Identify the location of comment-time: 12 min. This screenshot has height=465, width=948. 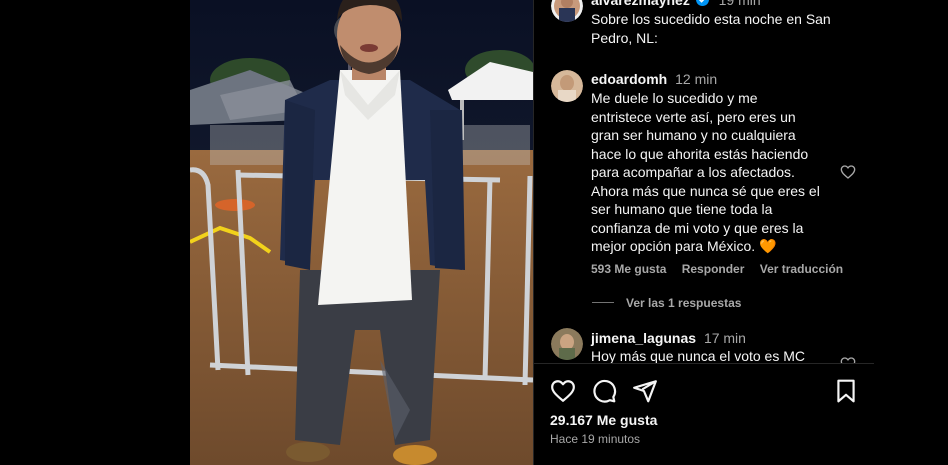
(696, 79).